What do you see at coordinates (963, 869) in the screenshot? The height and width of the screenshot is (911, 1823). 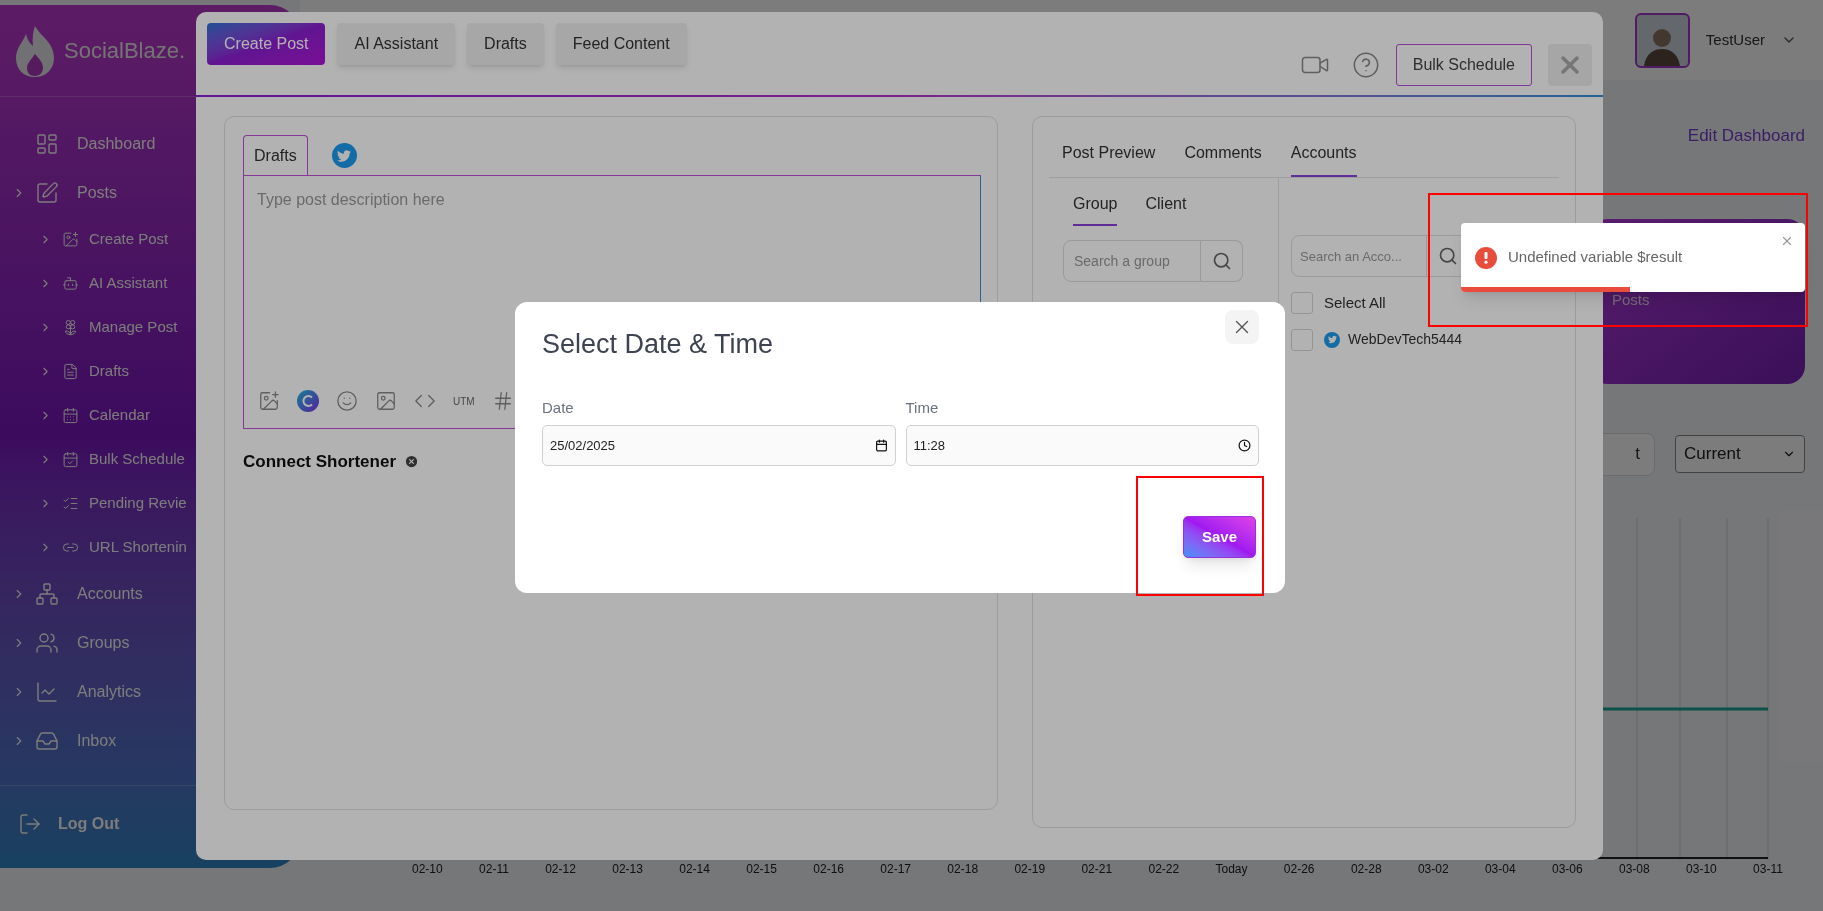 I see `axis-label: 02-18` at bounding box center [963, 869].